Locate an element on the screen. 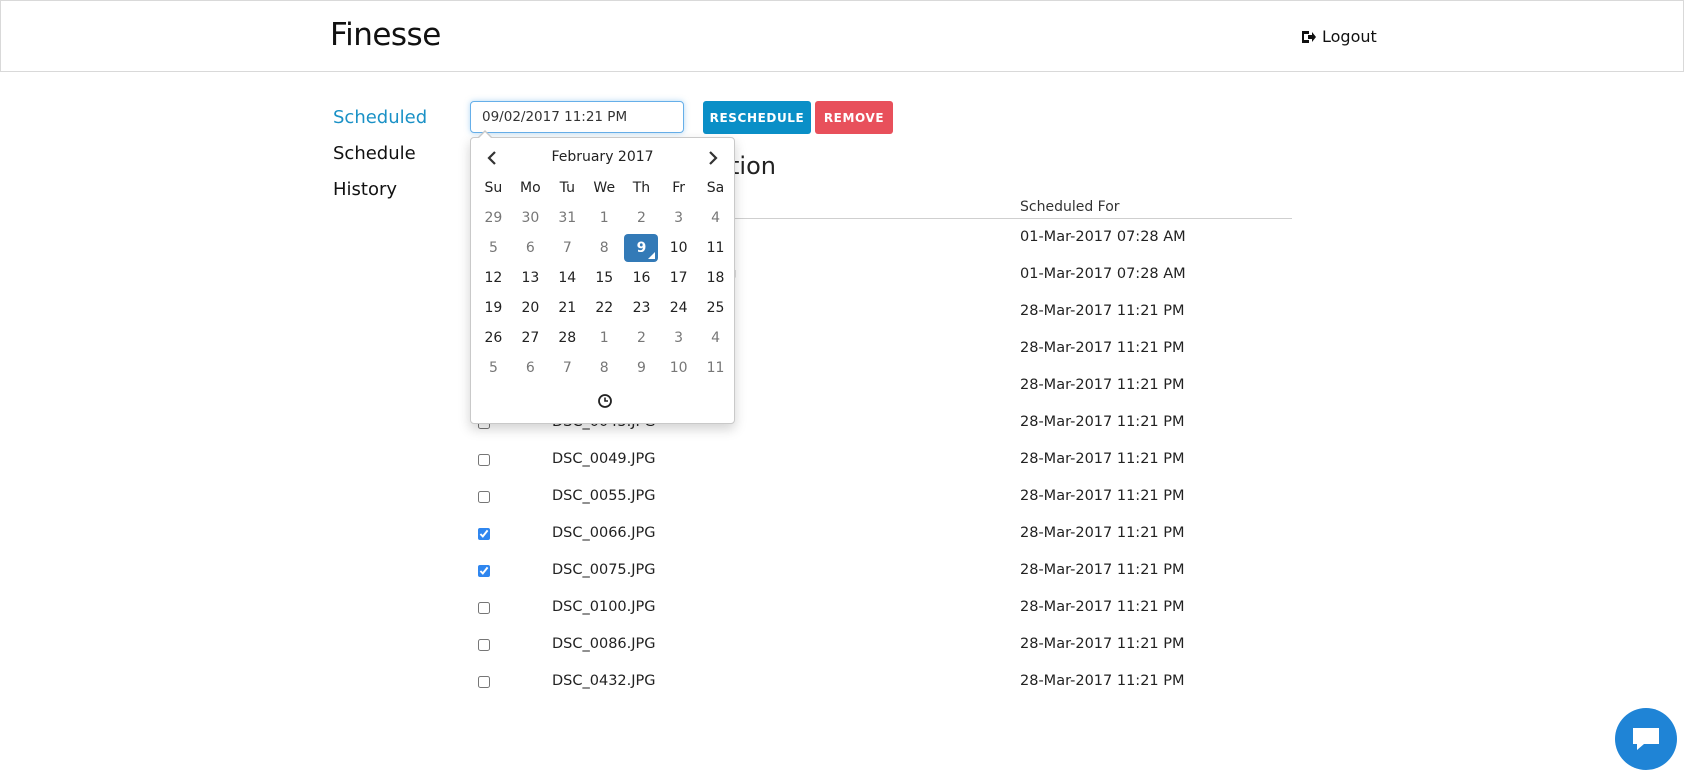  calendar-day: 31 is located at coordinates (567, 218).